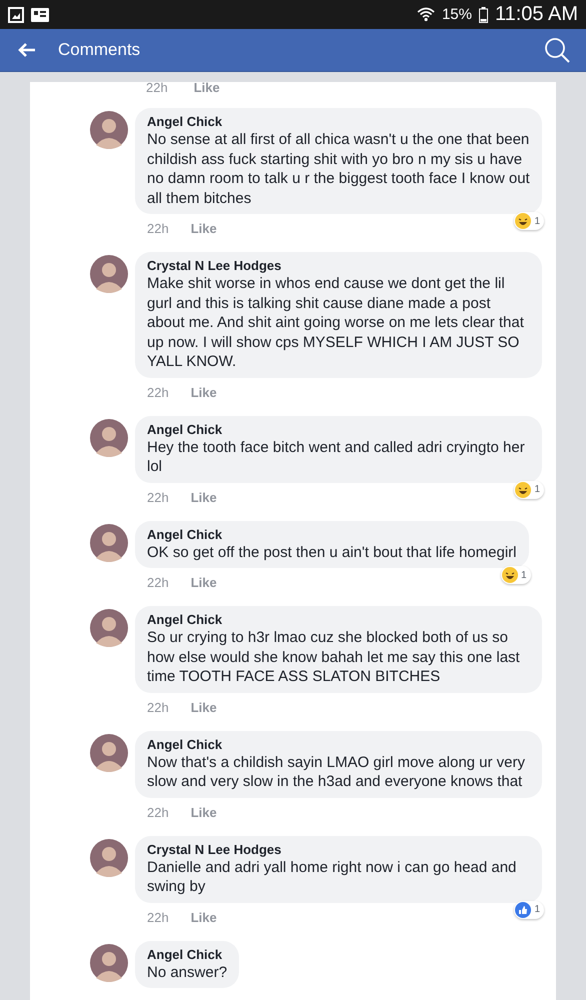  Describe the element at coordinates (16, 14) in the screenshot. I see `gallery-icon` at that location.